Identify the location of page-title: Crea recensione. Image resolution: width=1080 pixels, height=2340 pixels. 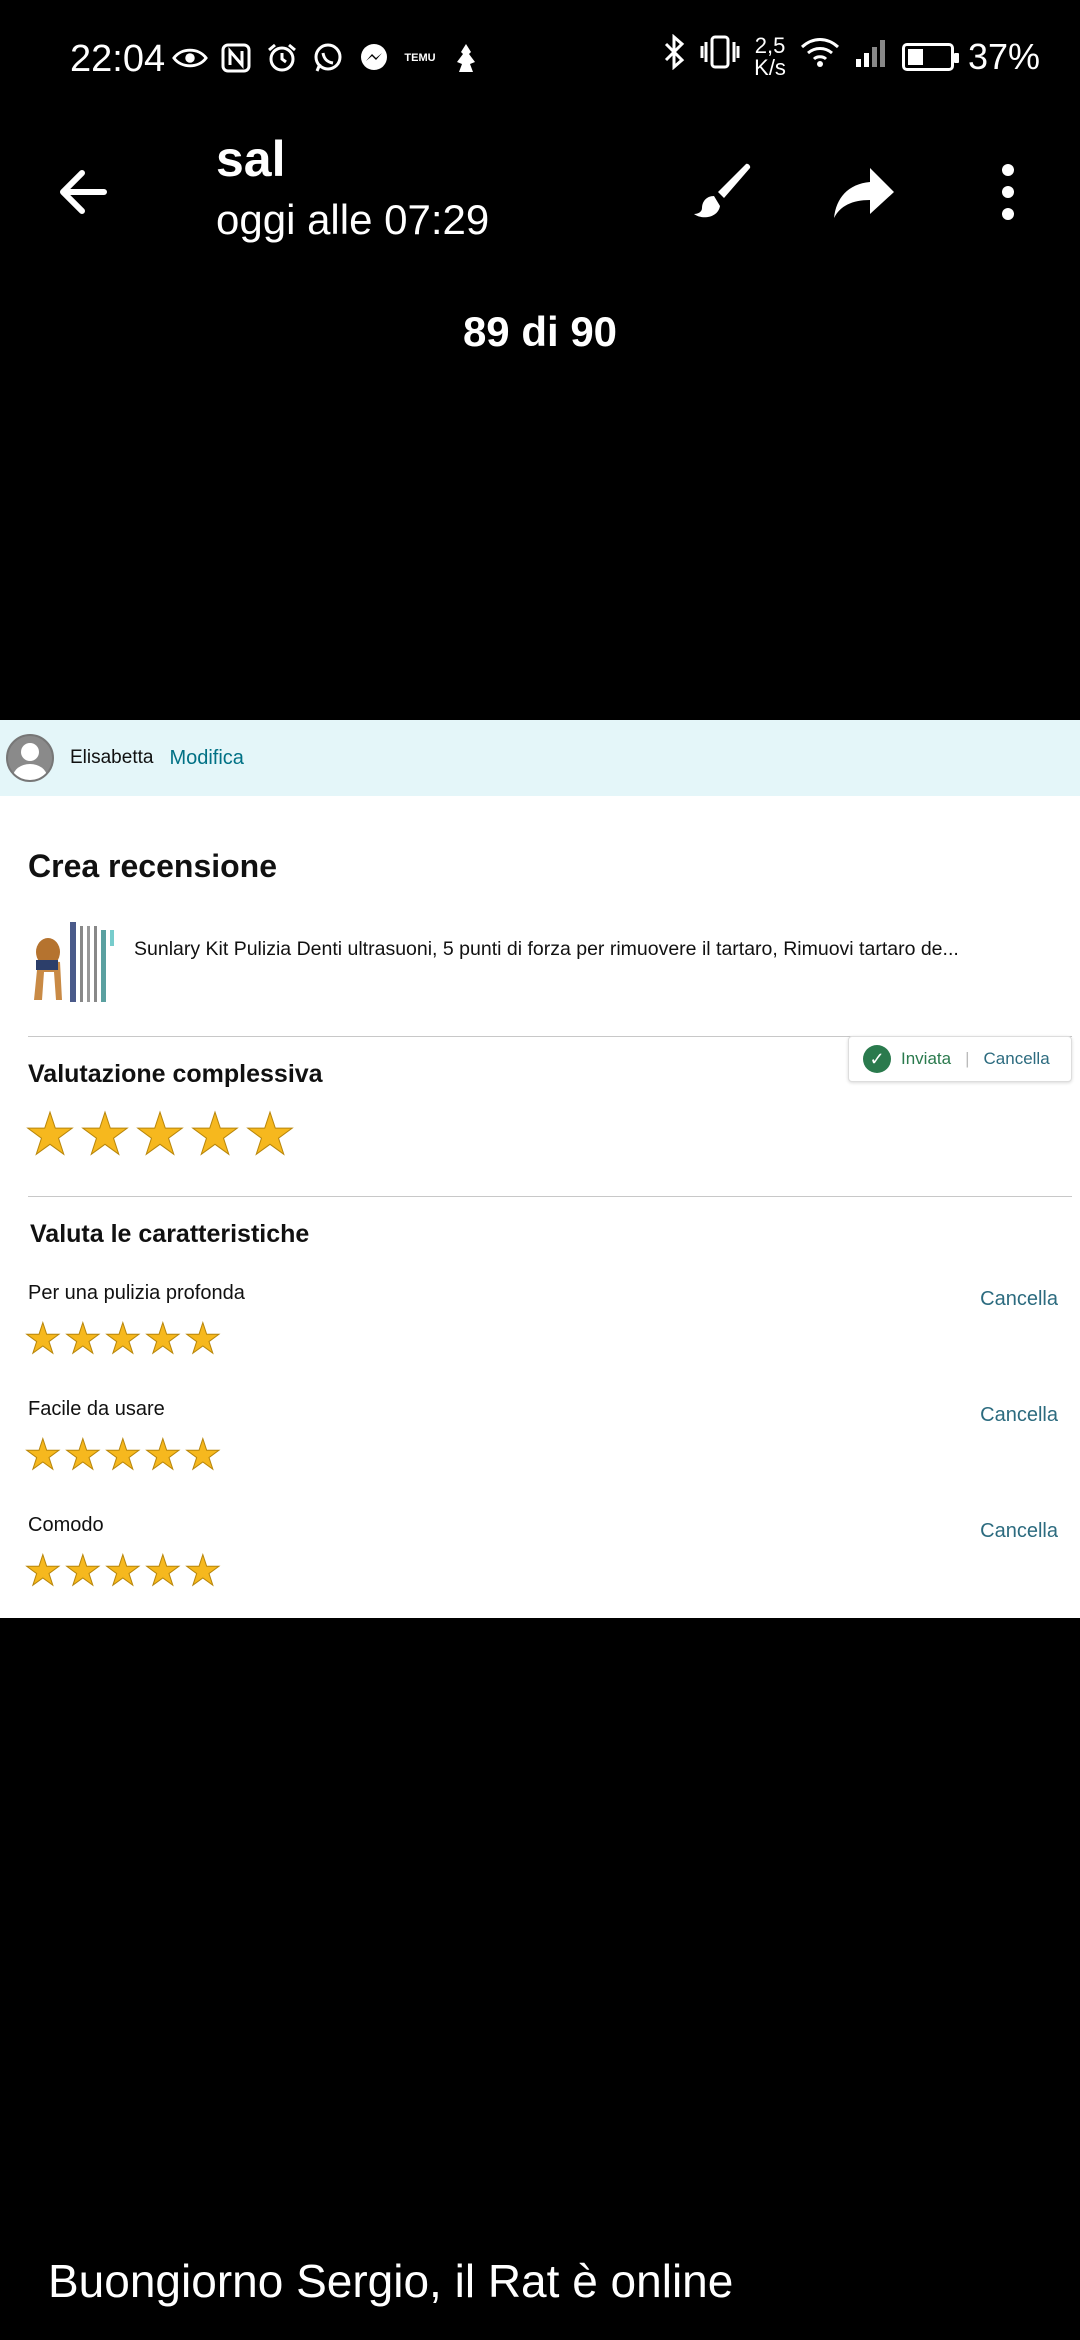
(153, 866).